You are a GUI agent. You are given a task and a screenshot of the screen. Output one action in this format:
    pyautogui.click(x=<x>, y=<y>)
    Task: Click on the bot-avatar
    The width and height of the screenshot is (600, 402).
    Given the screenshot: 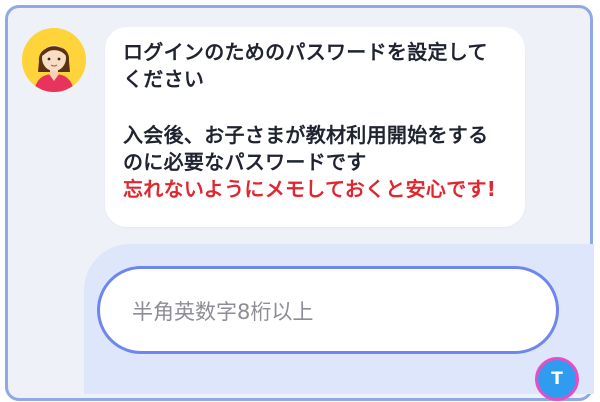 What is the action you would take?
    pyautogui.click(x=54, y=60)
    